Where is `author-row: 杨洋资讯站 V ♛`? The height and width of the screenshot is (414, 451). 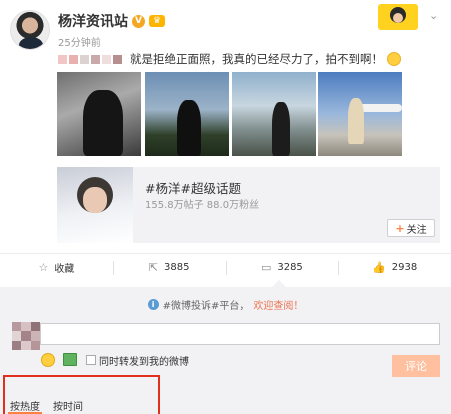
author-row: 杨洋资讯站 V ♛ is located at coordinates (111, 21).